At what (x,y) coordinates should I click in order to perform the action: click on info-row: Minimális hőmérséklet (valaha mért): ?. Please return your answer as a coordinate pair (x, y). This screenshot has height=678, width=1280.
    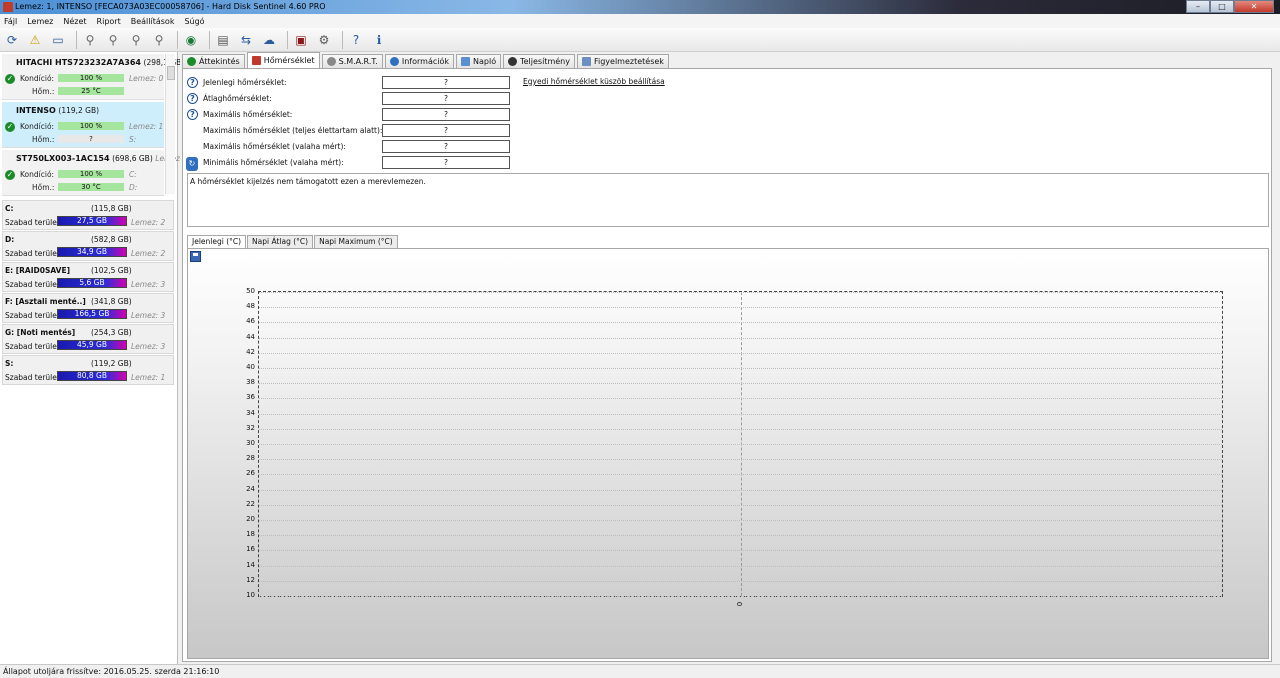
    Looking at the image, I should click on (437, 162).